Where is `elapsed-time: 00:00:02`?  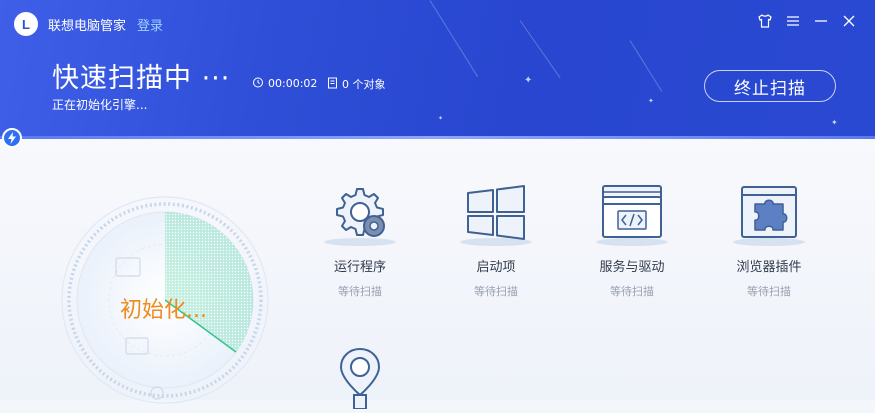 elapsed-time: 00:00:02 is located at coordinates (284, 83).